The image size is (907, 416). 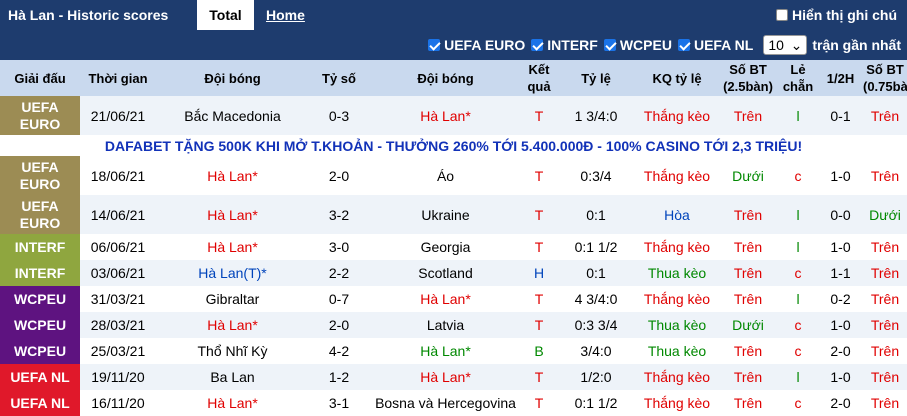 What do you see at coordinates (840, 351) in the screenshot?
I see `half-time-cell: 2-0` at bounding box center [840, 351].